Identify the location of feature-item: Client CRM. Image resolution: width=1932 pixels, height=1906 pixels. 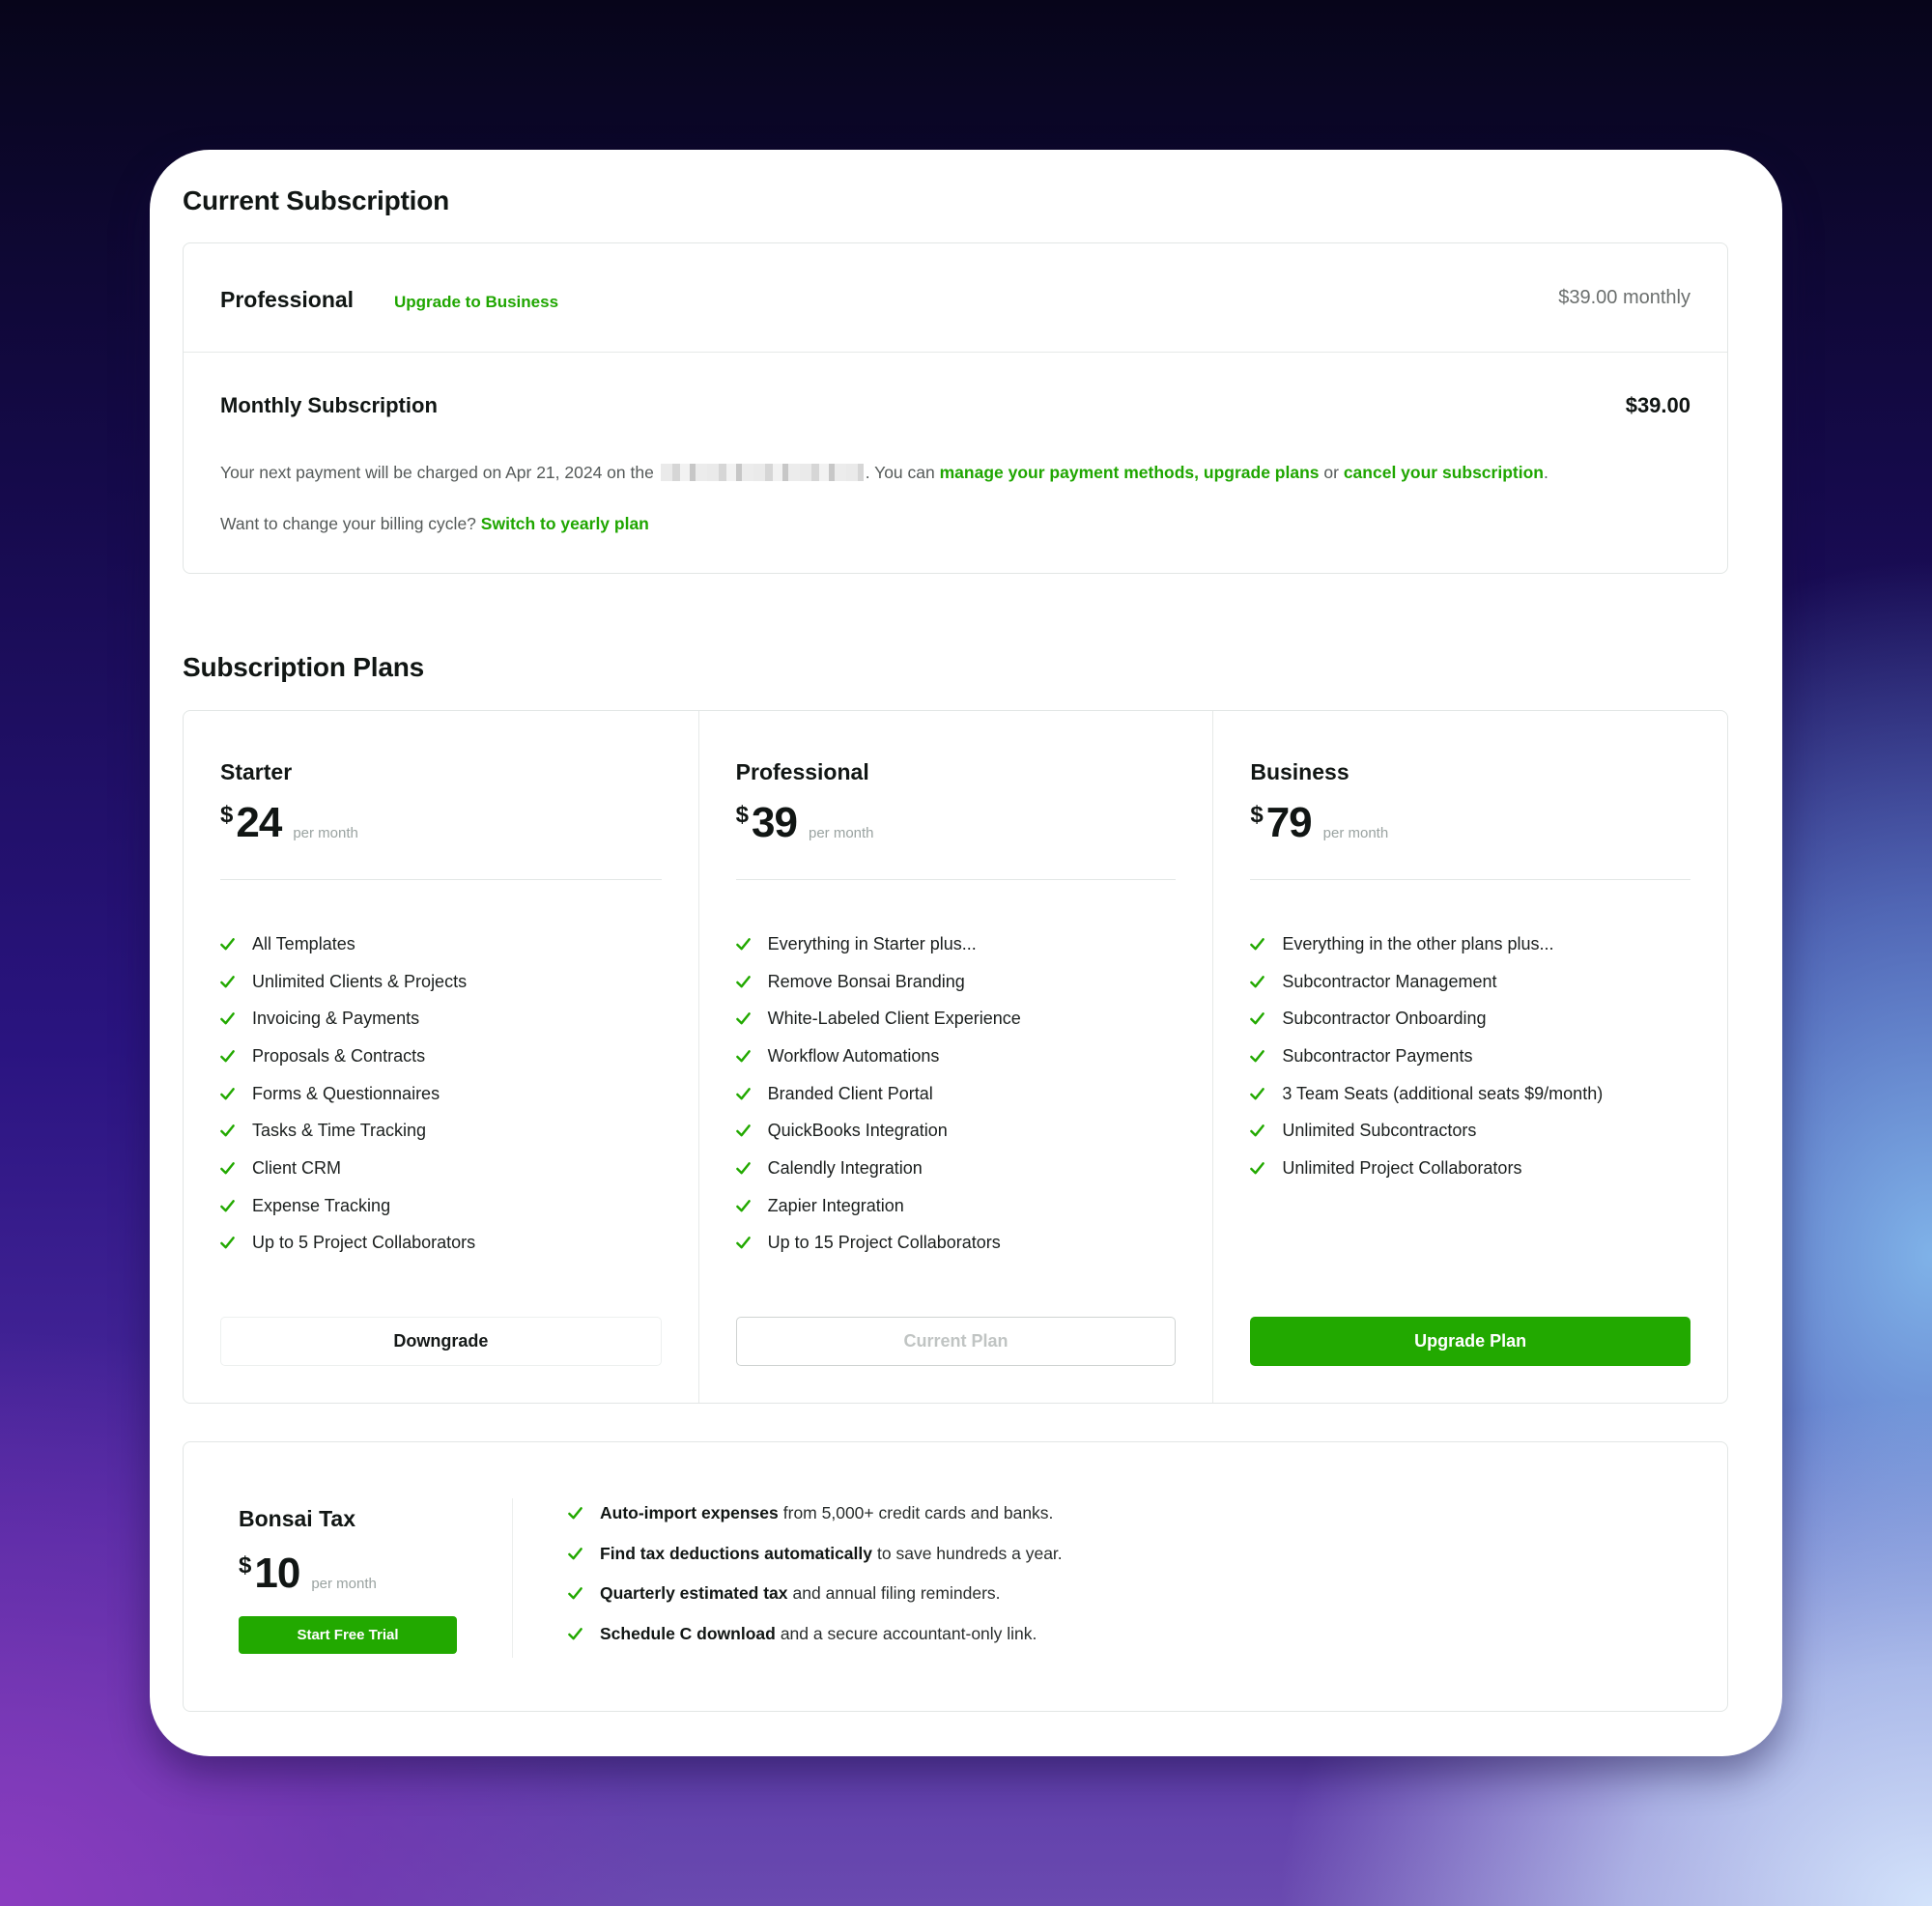
(347, 1168).